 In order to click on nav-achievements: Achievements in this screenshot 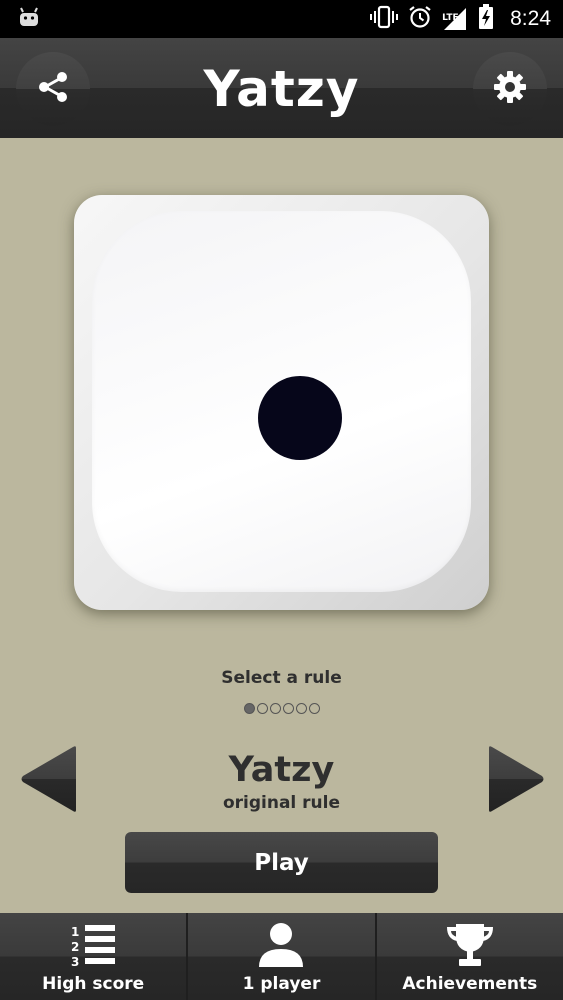, I will do `click(470, 956)`.